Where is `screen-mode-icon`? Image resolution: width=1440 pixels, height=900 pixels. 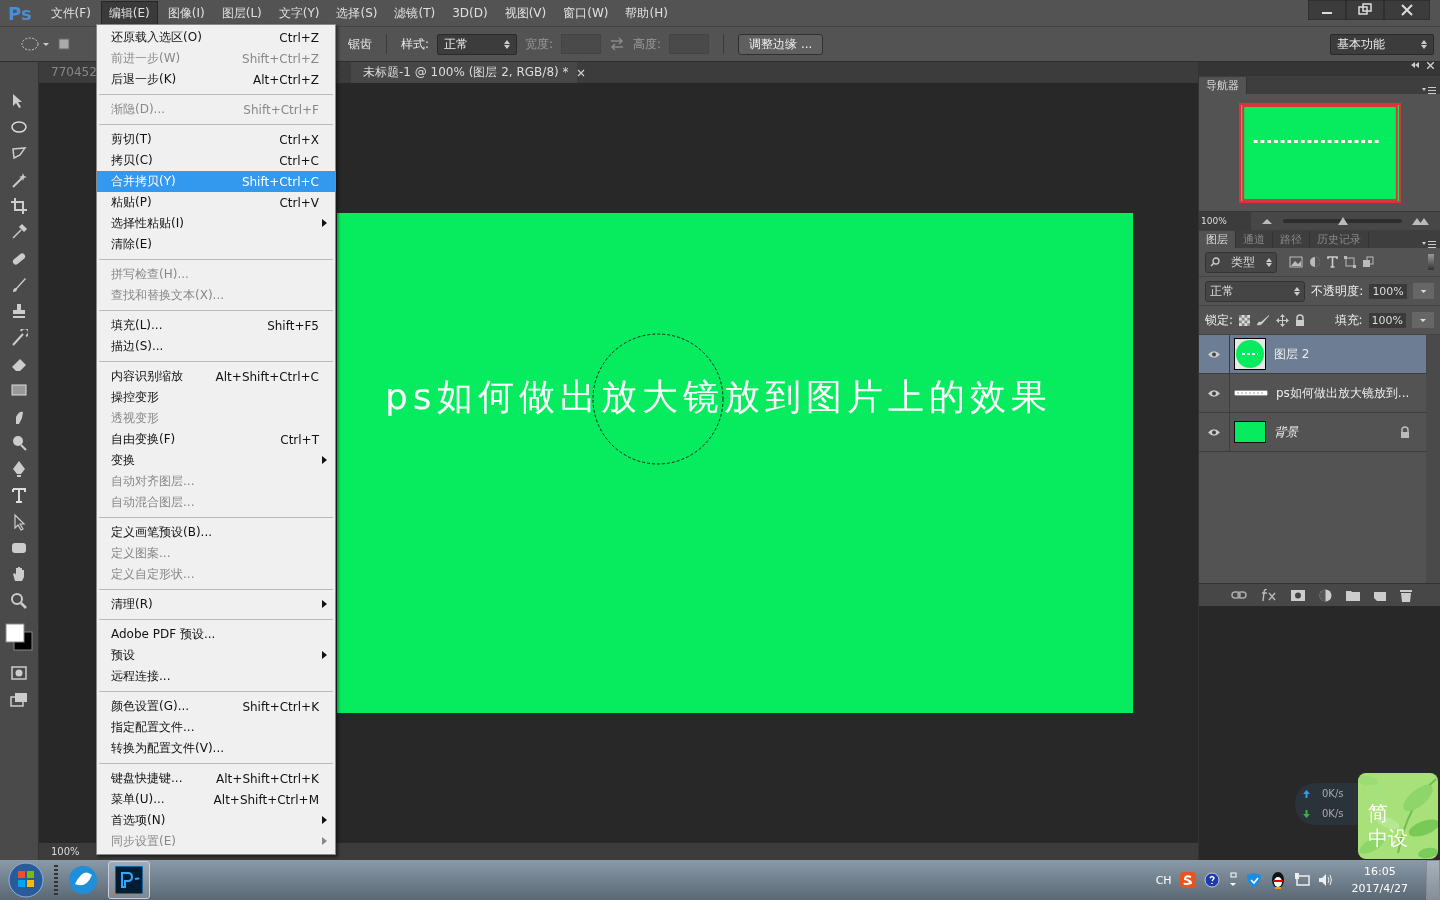
screen-mode-icon is located at coordinates (19, 699).